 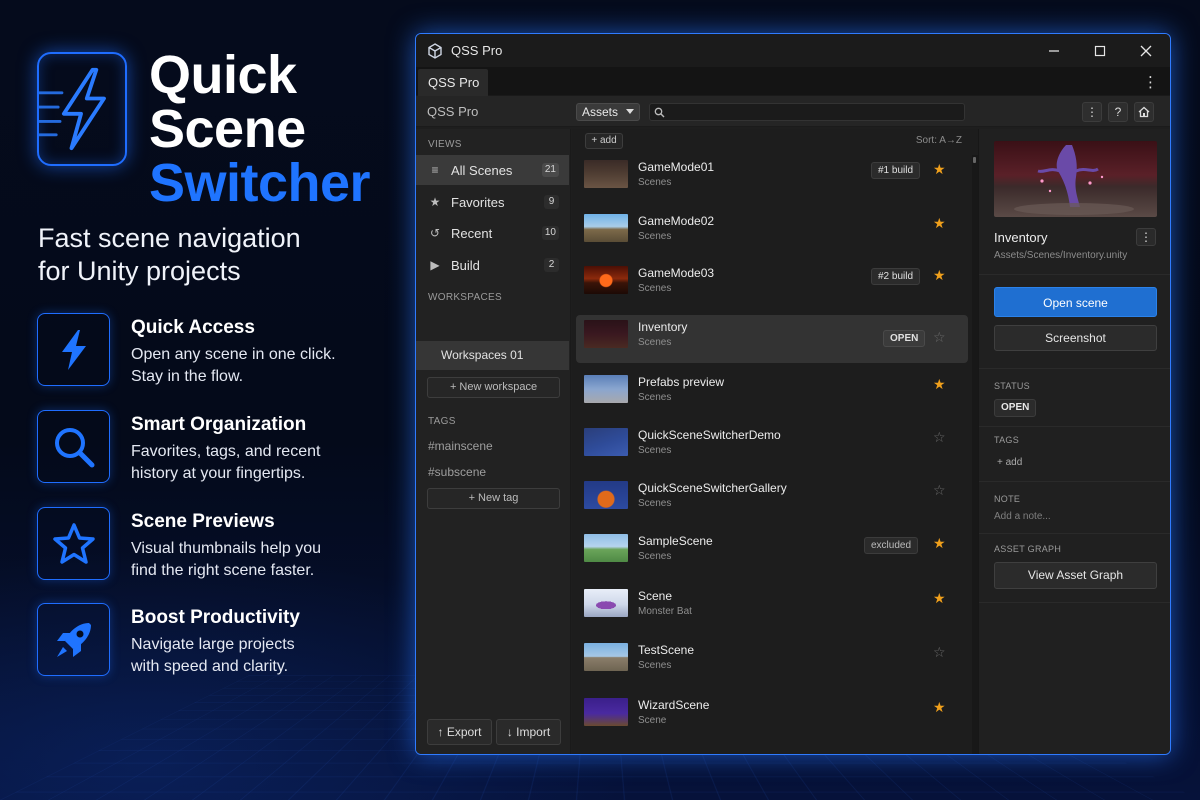 What do you see at coordinates (772, 662) in the screenshot?
I see `scene-row: TestScene Scenes ☆` at bounding box center [772, 662].